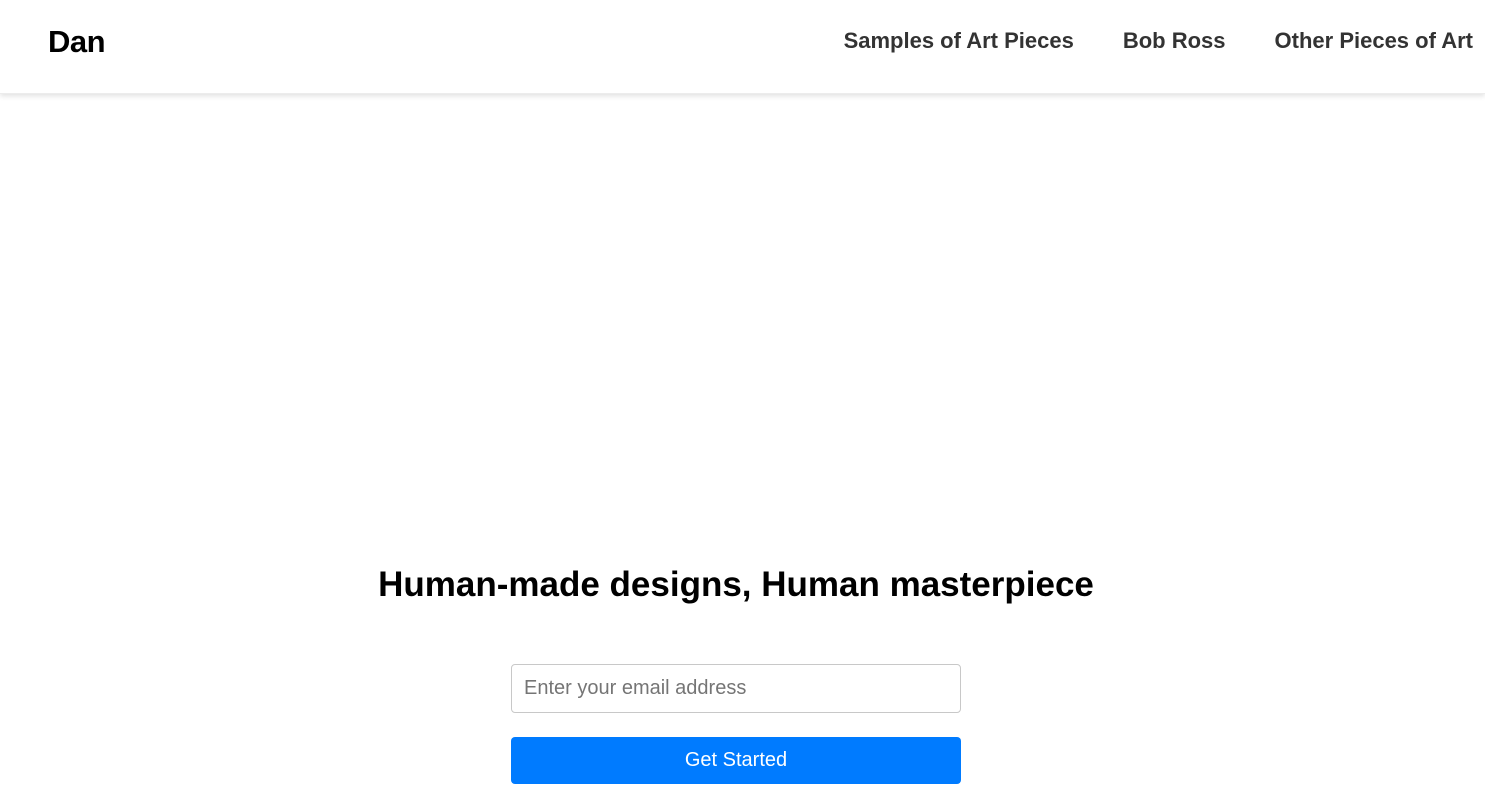 Image resolution: width=1485 pixels, height=811 pixels. What do you see at coordinates (1374, 41) in the screenshot?
I see `nav-link-other-pieces-of-art: Other Pieces of Art` at bounding box center [1374, 41].